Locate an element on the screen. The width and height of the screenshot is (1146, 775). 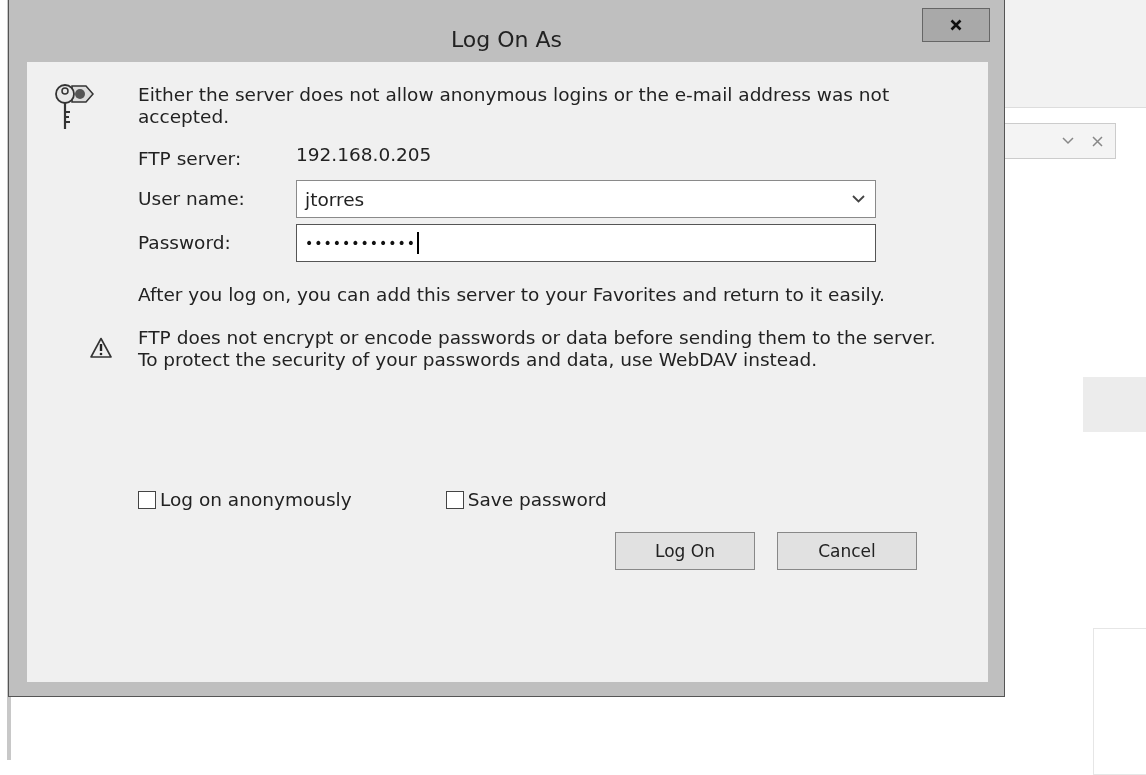
close-button is located at coordinates (956, 25).